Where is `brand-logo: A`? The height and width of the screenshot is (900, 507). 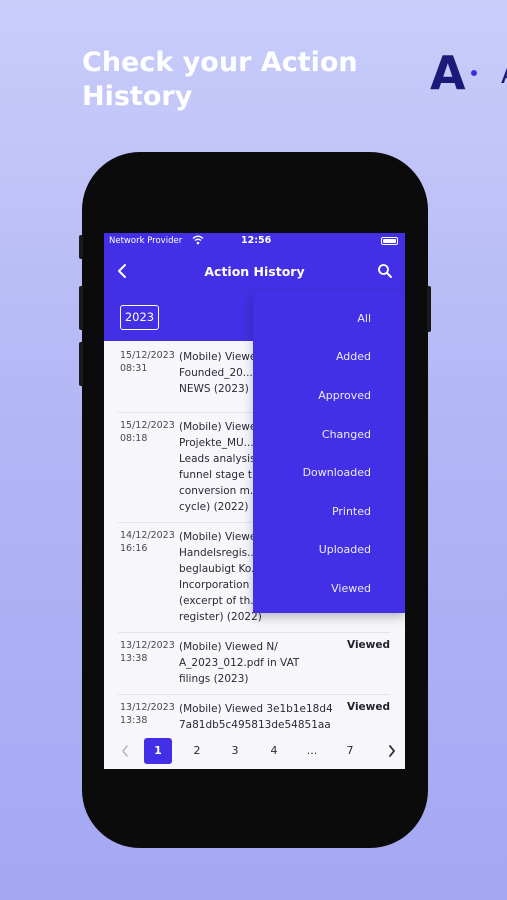
brand-logo: A is located at coordinates (448, 73).